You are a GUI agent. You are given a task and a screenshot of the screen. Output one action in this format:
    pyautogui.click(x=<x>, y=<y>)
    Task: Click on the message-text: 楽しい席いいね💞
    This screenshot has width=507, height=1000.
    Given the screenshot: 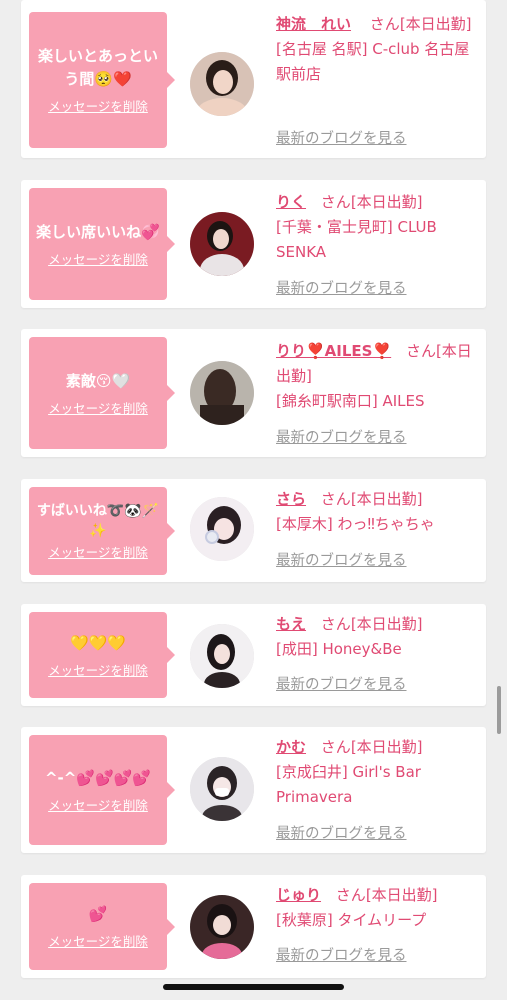 What is the action you would take?
    pyautogui.click(x=98, y=231)
    